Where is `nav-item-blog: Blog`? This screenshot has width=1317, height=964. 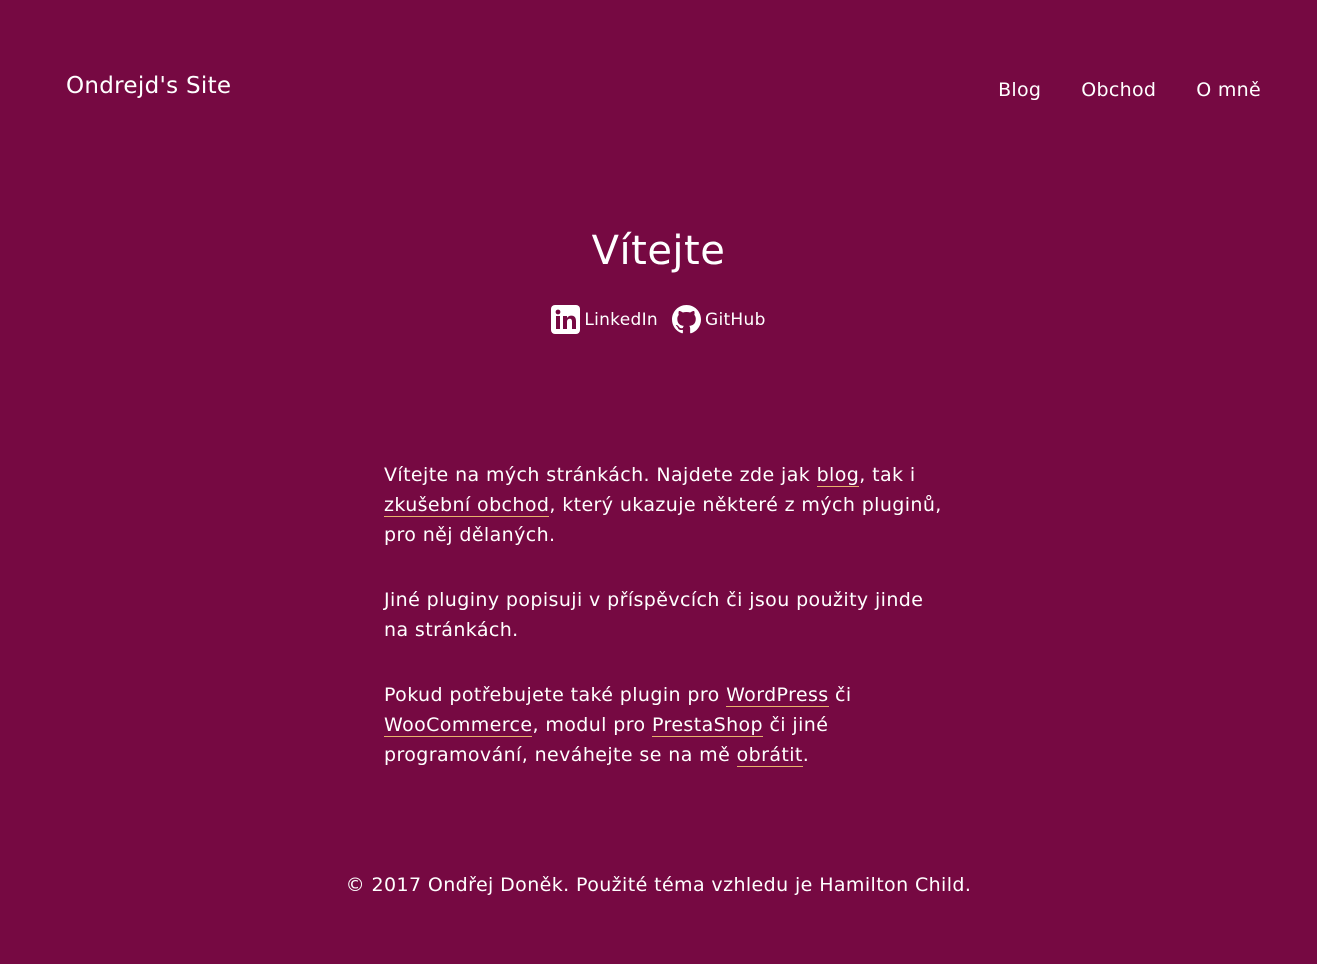
nav-item-blog: Blog is located at coordinates (1019, 90).